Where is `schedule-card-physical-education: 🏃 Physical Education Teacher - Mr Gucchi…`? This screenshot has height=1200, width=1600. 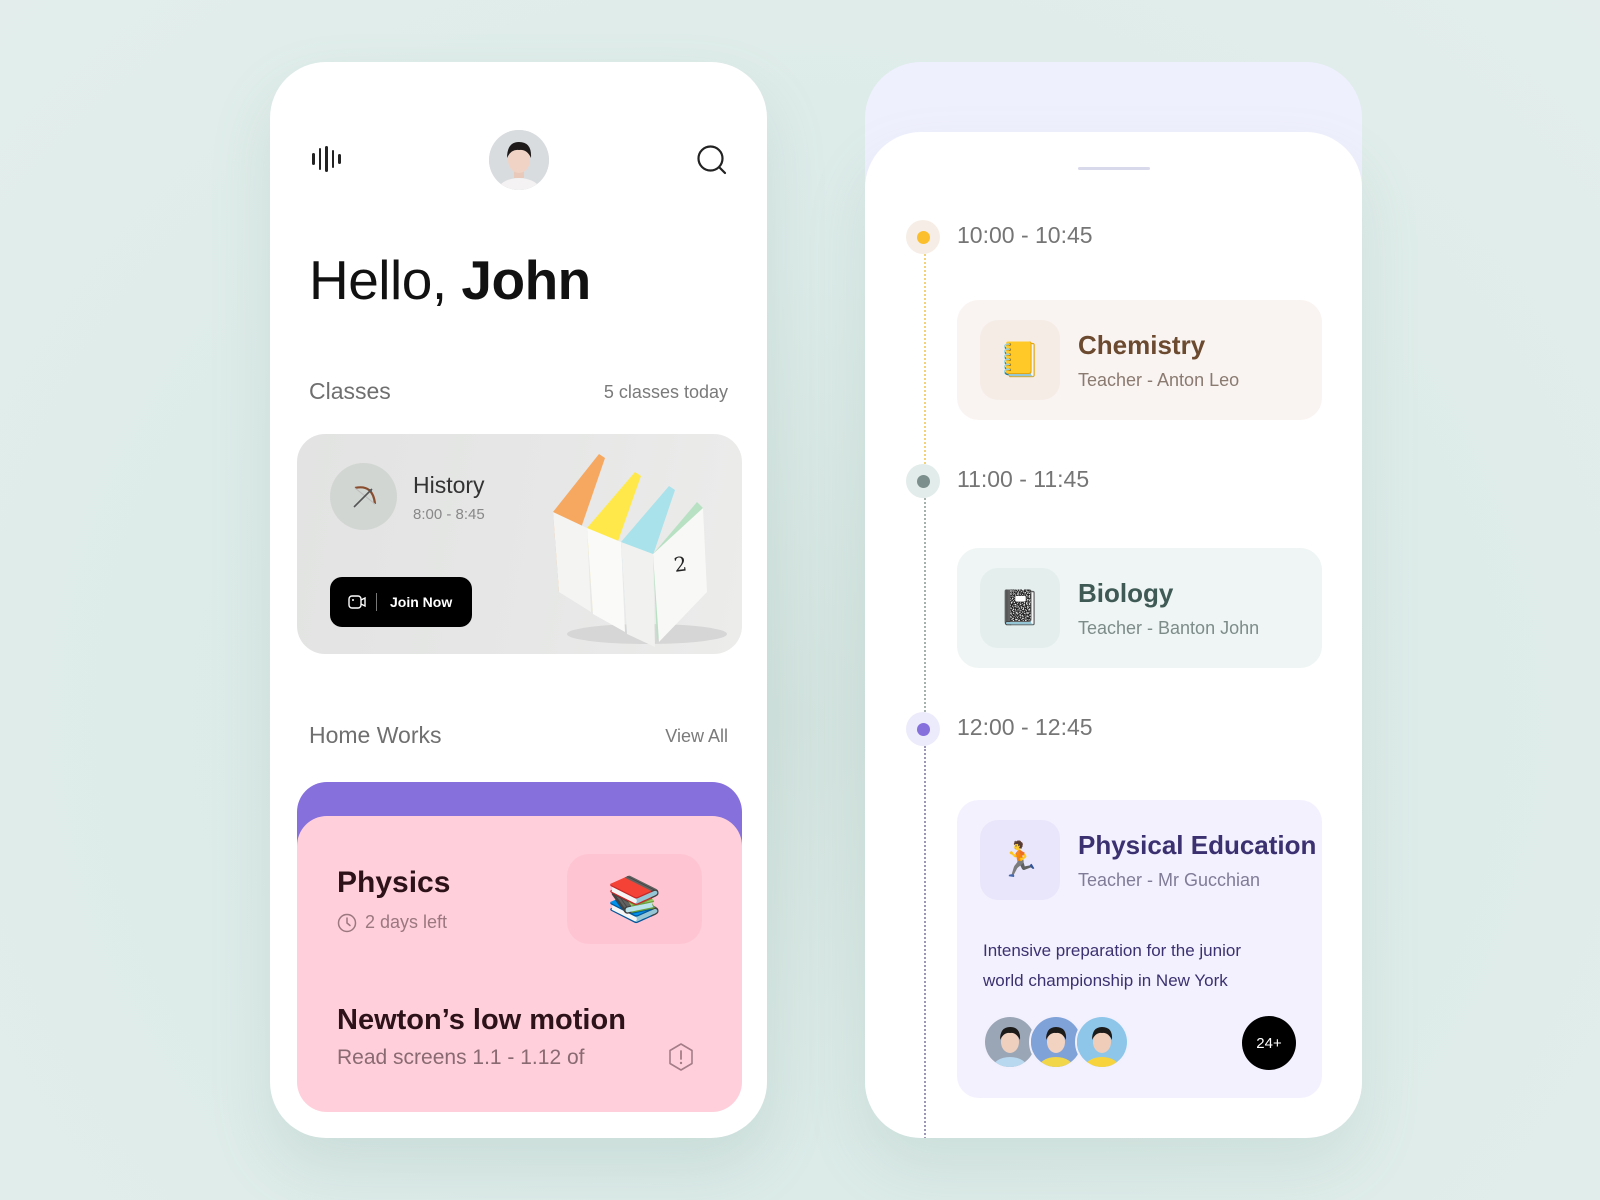
schedule-card-physical-education: 🏃 Physical Education Teacher - Mr Gucchi… is located at coordinates (1139, 949).